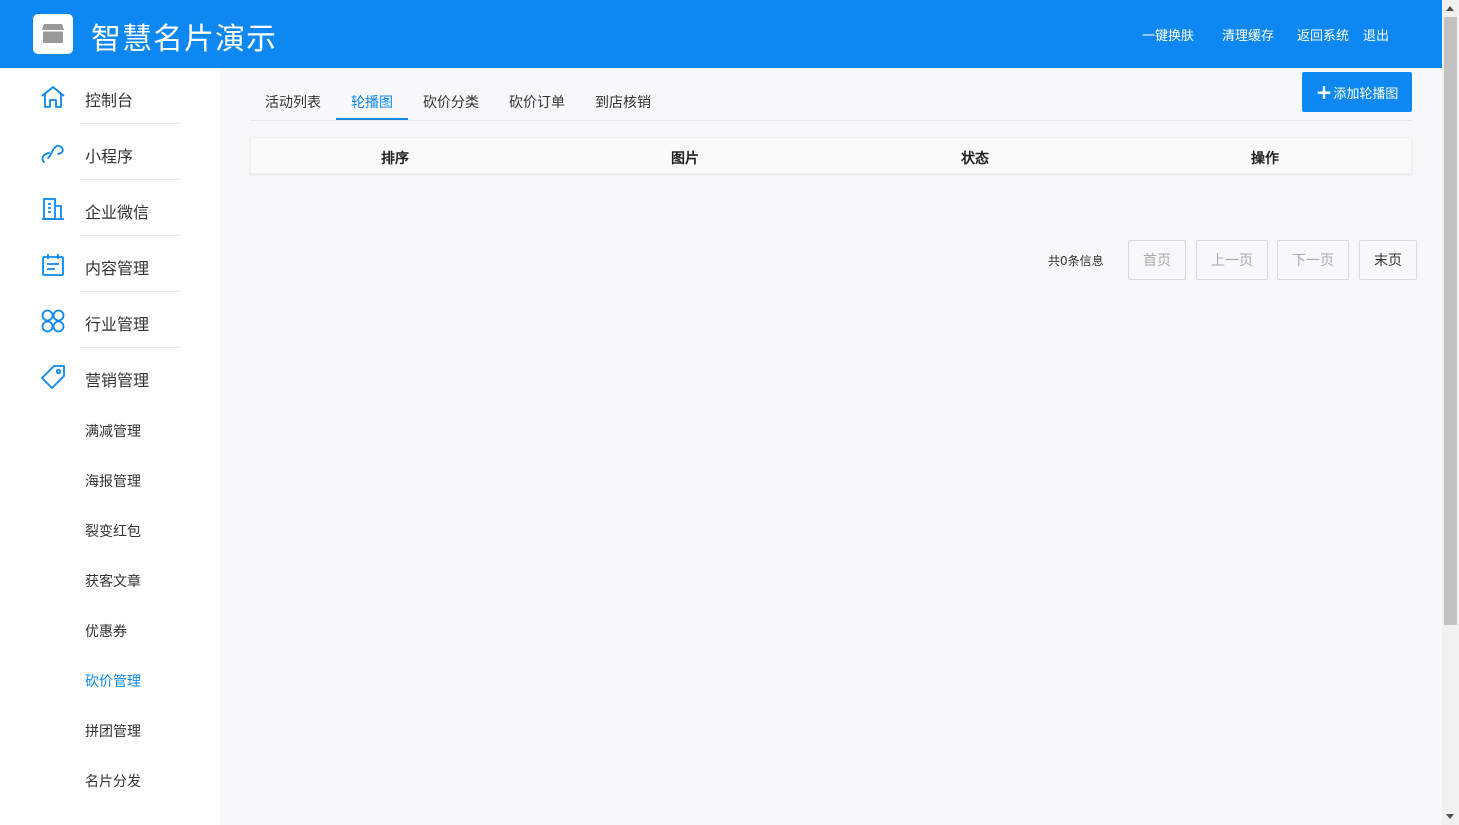 The image size is (1459, 825). What do you see at coordinates (1450, 8) in the screenshot?
I see `scroll-up-arrow-icon` at bounding box center [1450, 8].